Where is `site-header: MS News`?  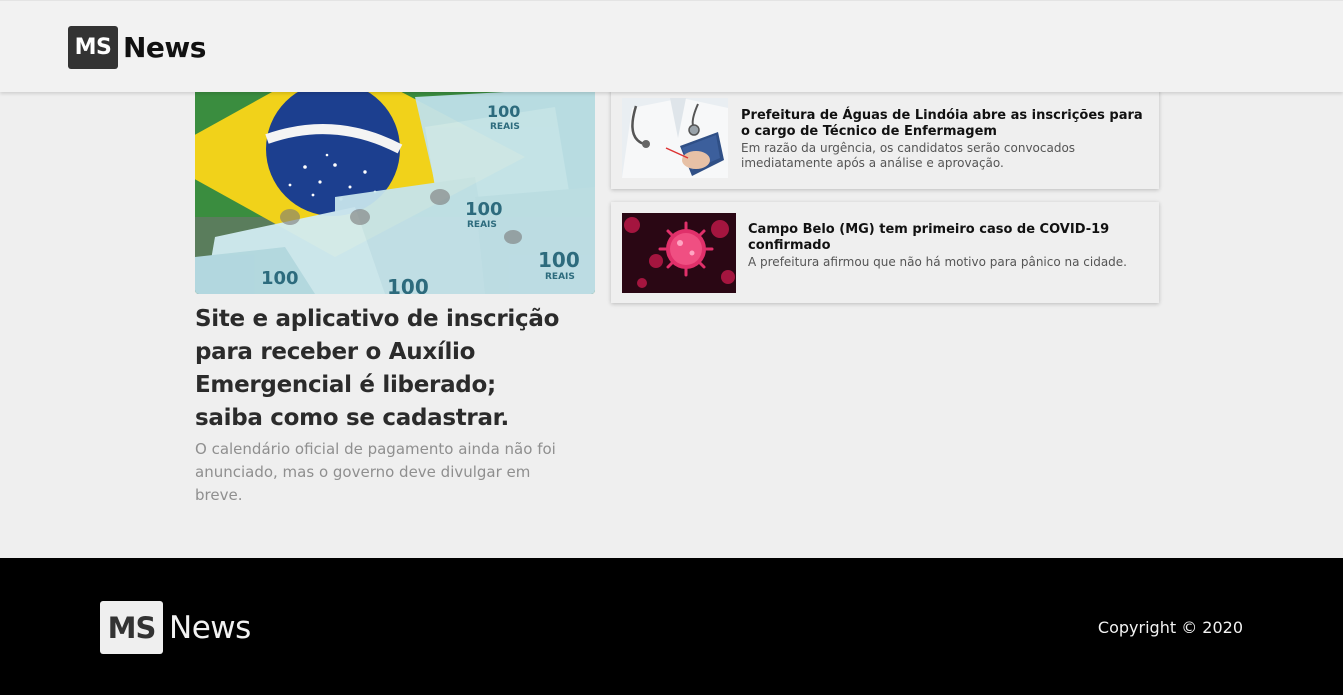
site-header: MS News is located at coordinates (671, 46).